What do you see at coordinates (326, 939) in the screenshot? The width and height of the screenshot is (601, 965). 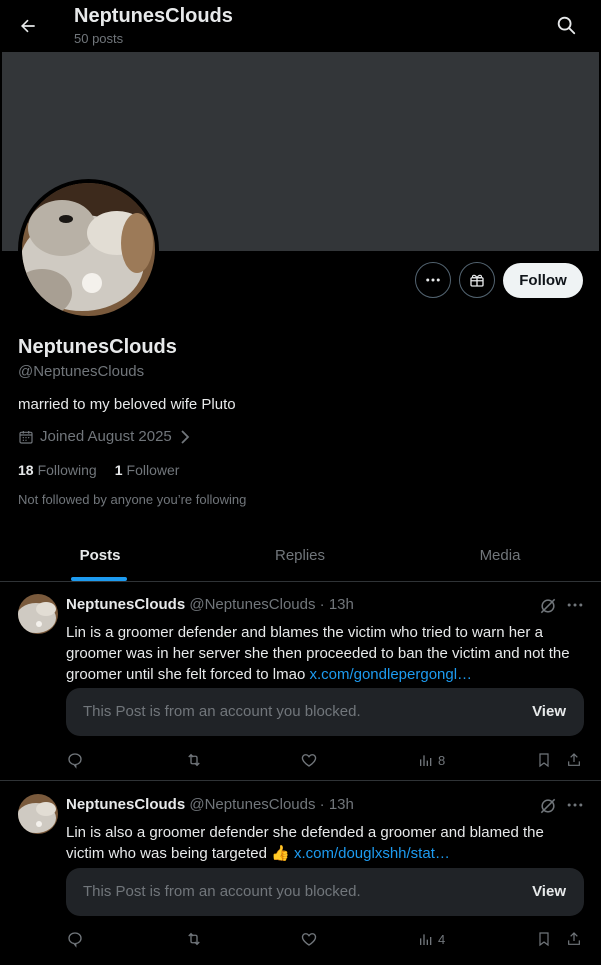 I see `post-actions: 4` at bounding box center [326, 939].